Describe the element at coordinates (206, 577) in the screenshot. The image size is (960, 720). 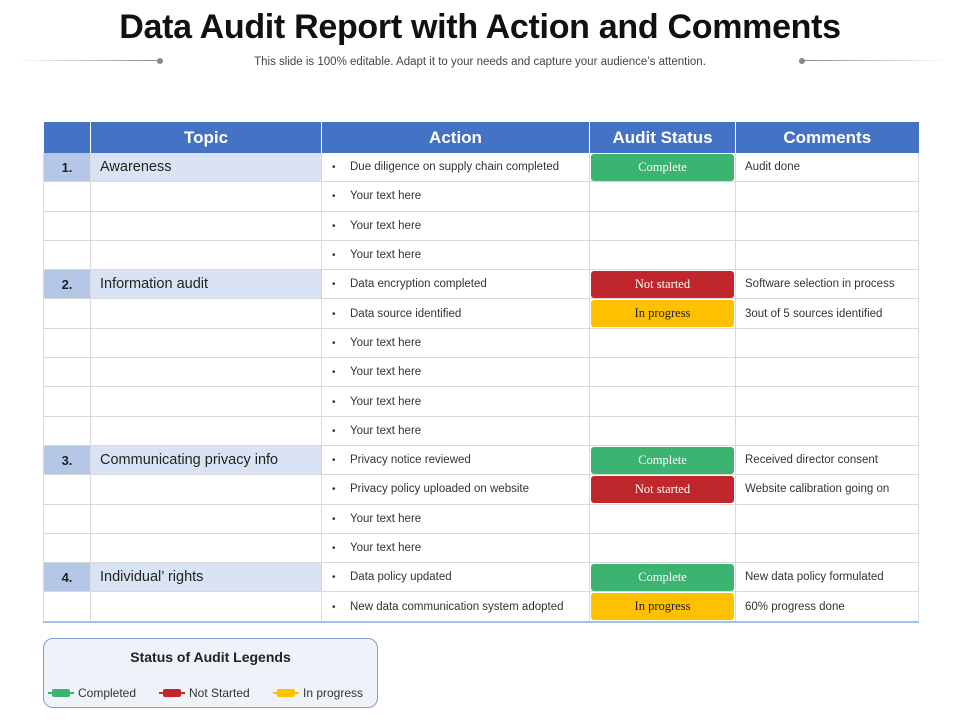
I see `topic-cell: Individual’ rights` at that location.